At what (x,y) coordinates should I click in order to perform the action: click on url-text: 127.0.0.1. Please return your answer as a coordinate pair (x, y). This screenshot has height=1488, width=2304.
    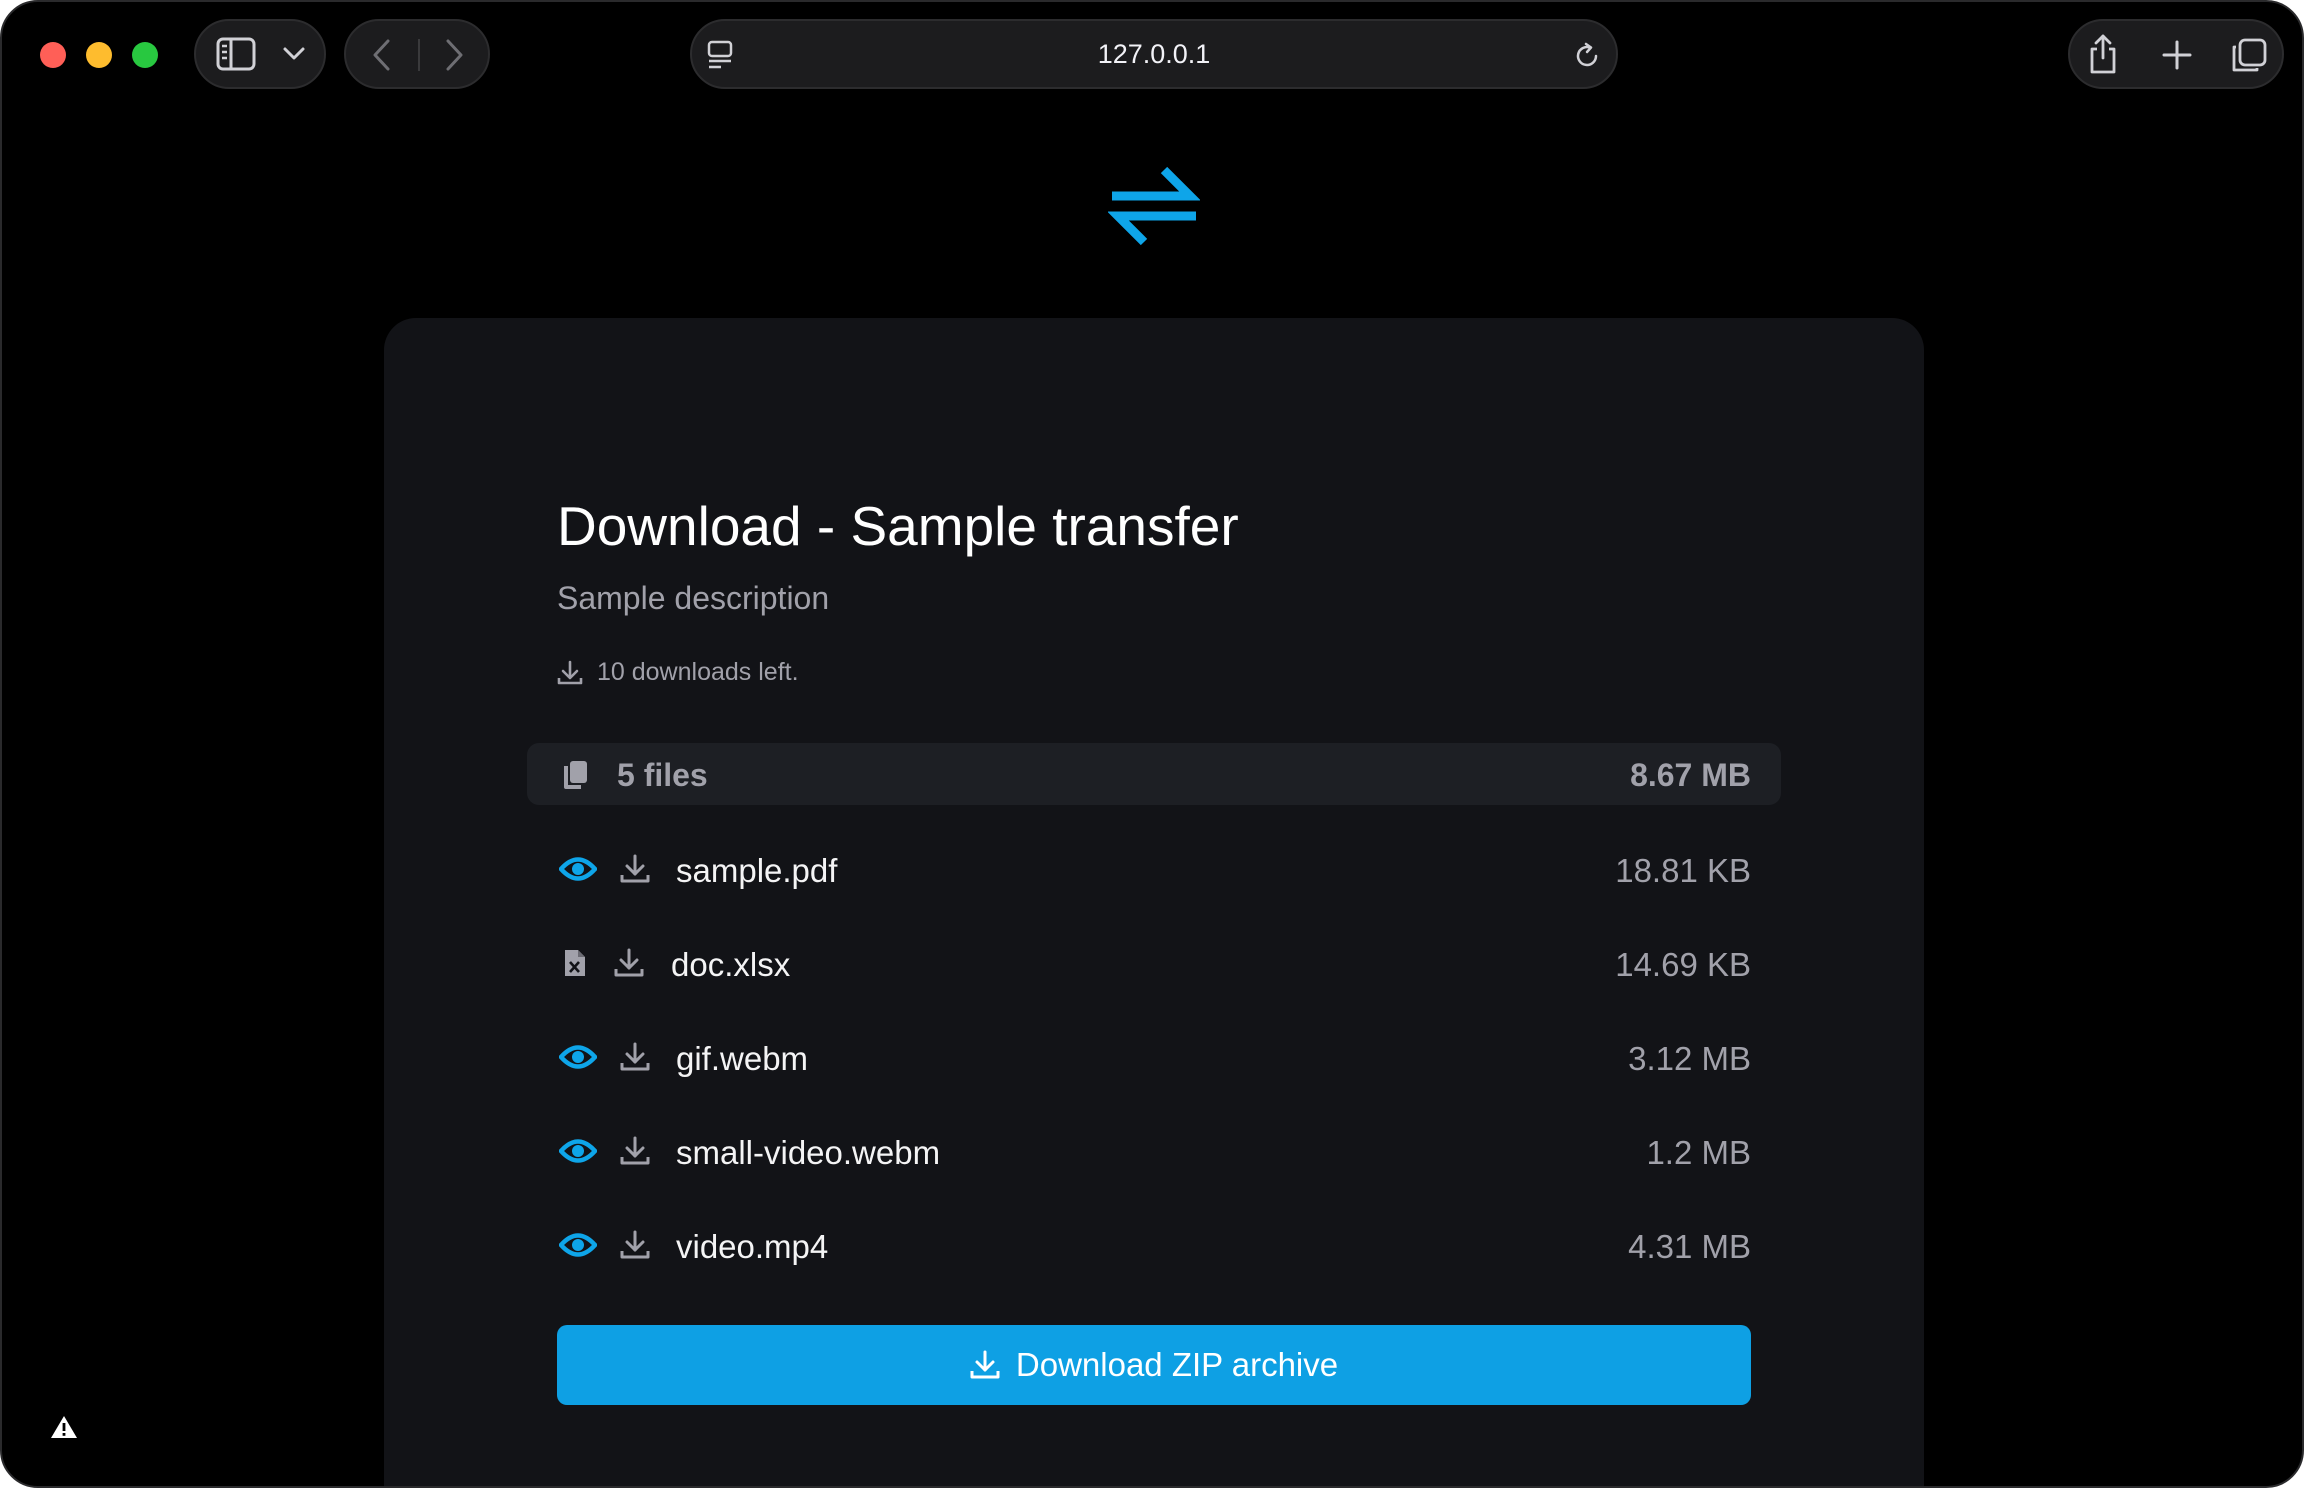
    Looking at the image, I should click on (1154, 54).